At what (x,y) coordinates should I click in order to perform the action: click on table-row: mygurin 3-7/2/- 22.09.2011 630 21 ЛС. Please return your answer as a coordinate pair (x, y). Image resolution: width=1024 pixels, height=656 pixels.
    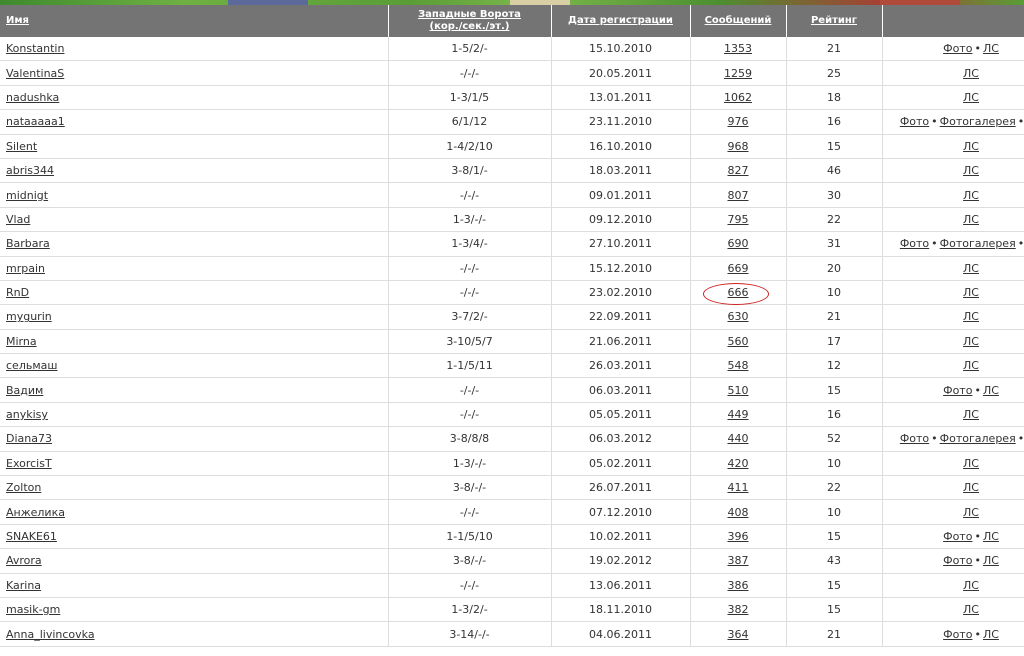
    Looking at the image, I should click on (512, 317).